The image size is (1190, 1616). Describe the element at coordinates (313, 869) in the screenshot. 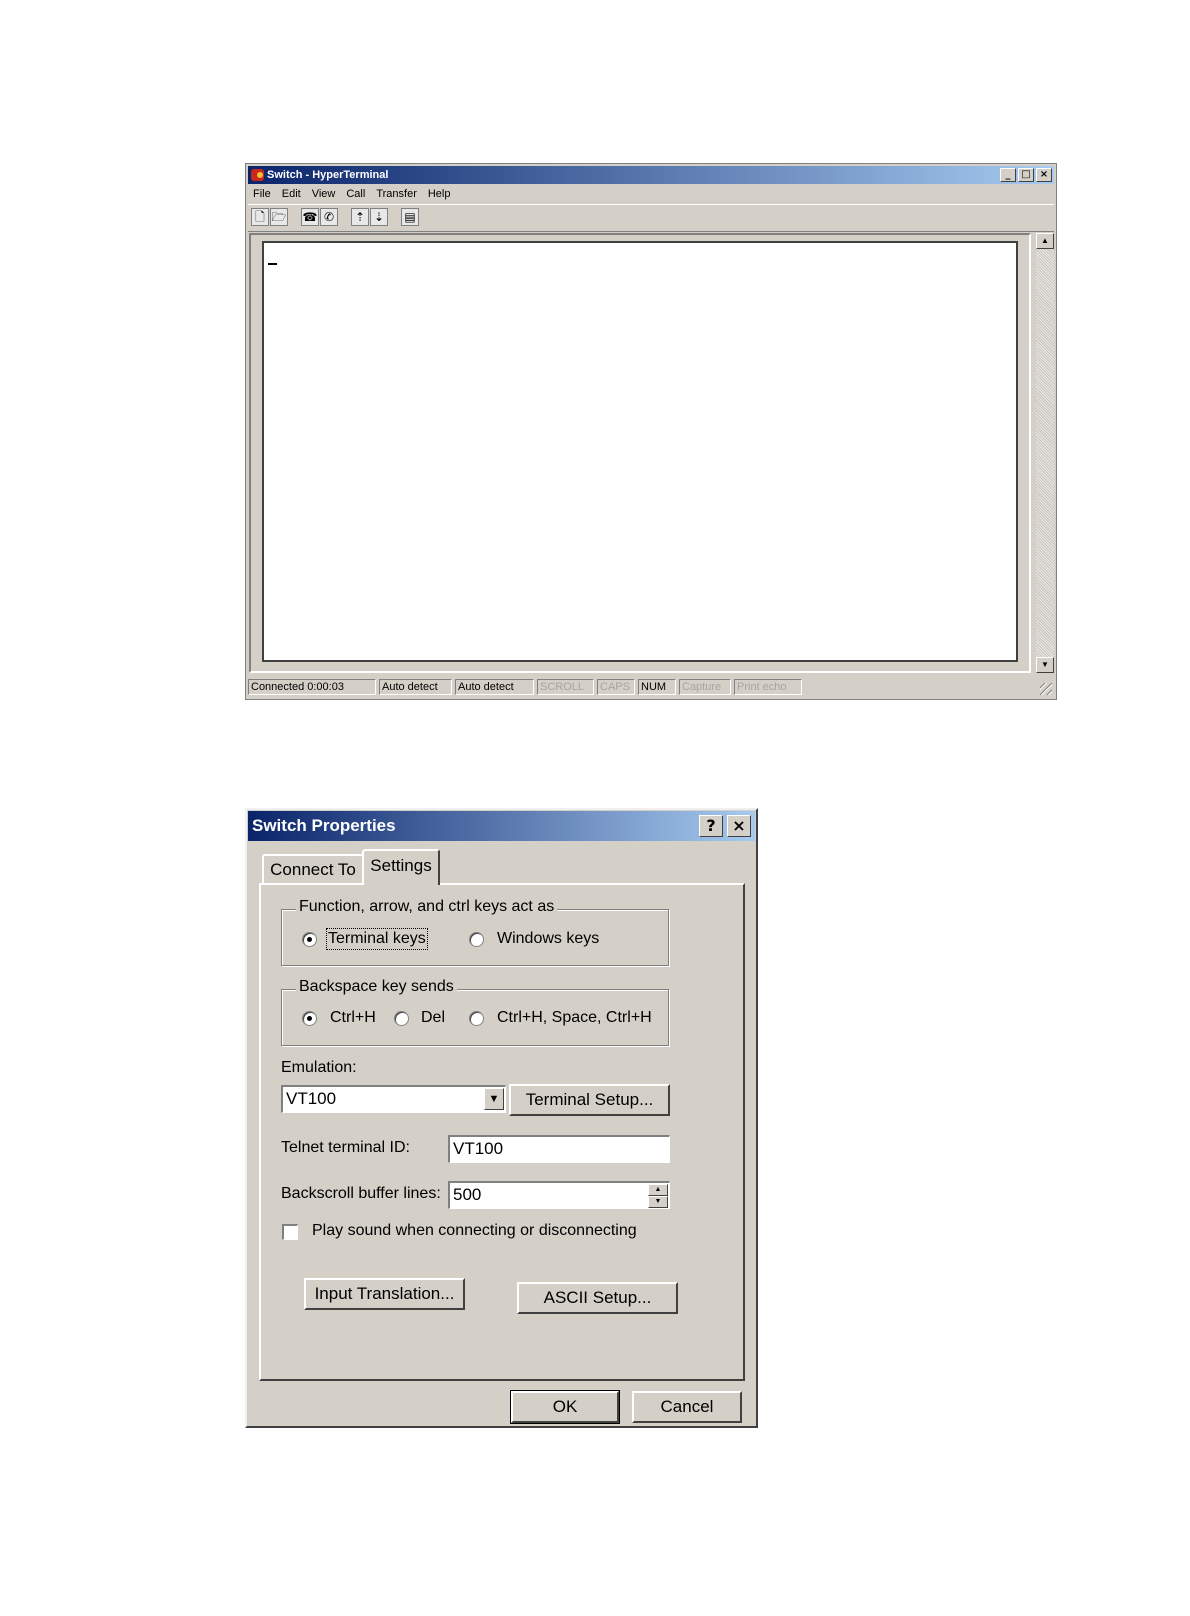

I see `tab-connect-to: Connect To` at that location.